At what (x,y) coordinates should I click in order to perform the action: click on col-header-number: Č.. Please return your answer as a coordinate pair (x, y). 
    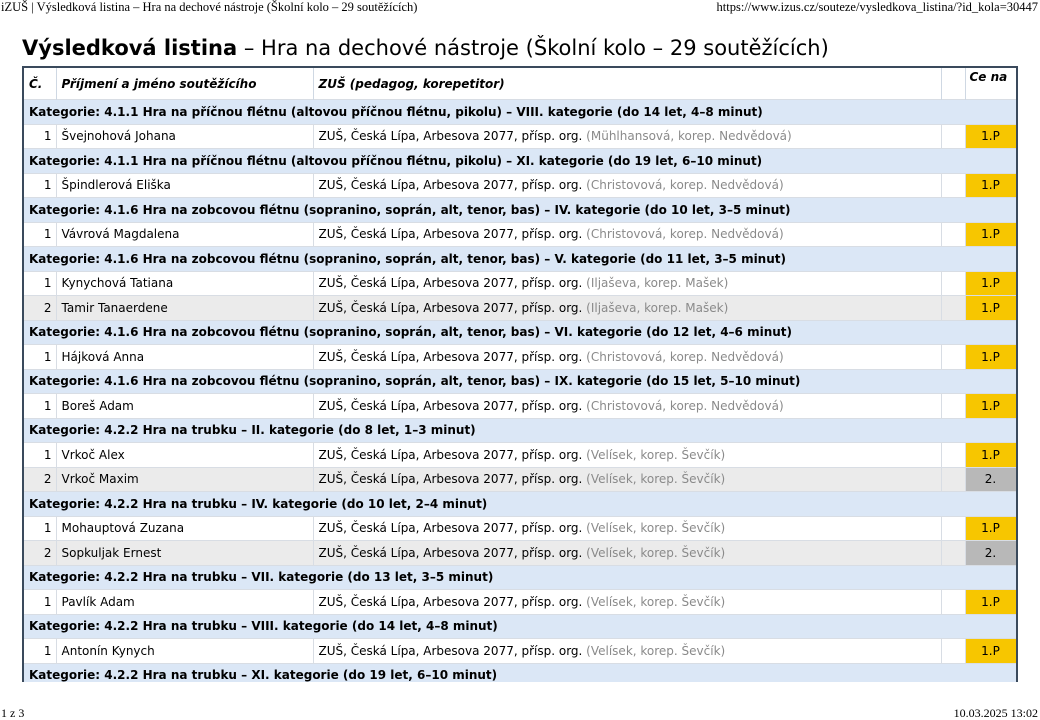
    Looking at the image, I should click on (40, 84).